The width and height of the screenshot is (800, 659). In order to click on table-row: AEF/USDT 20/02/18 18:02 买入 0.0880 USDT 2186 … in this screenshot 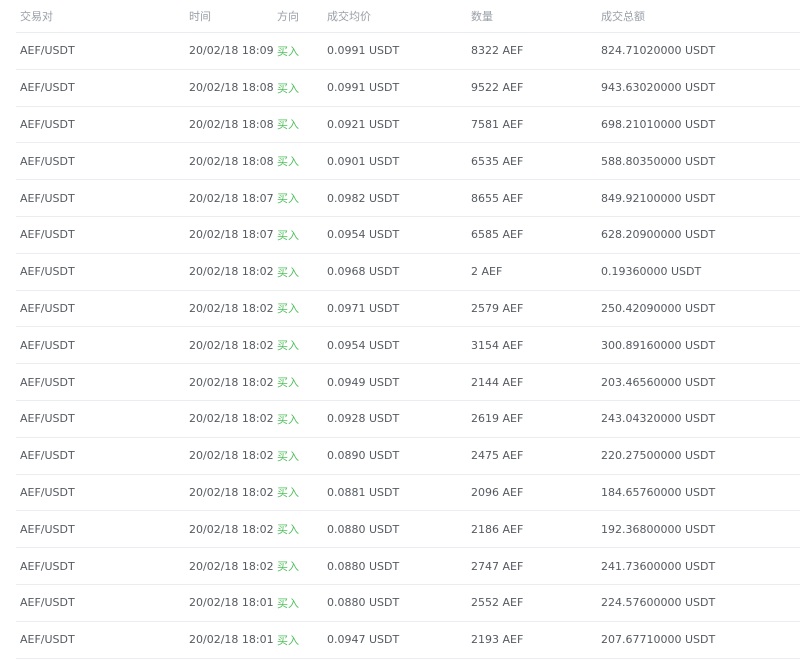, I will do `click(408, 530)`.